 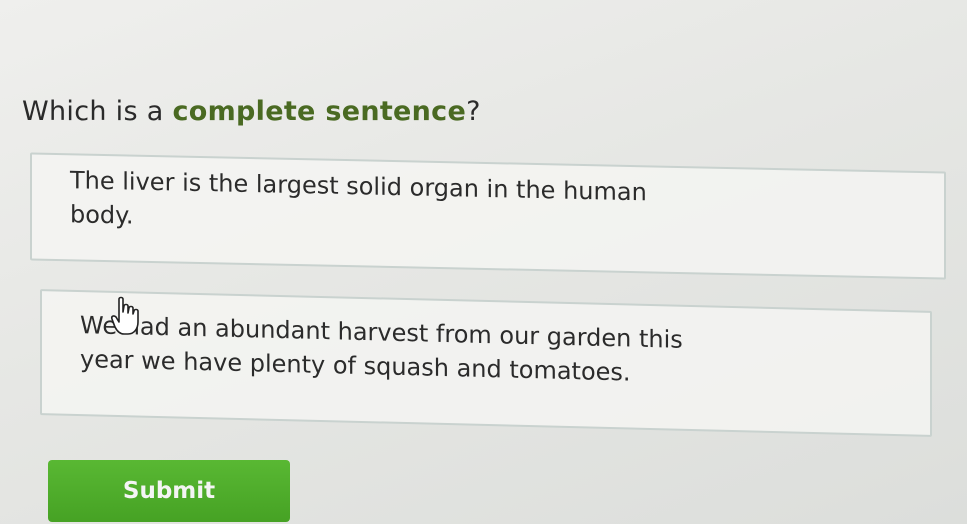 What do you see at coordinates (473, 111) in the screenshot?
I see `question-suffix: ?` at bounding box center [473, 111].